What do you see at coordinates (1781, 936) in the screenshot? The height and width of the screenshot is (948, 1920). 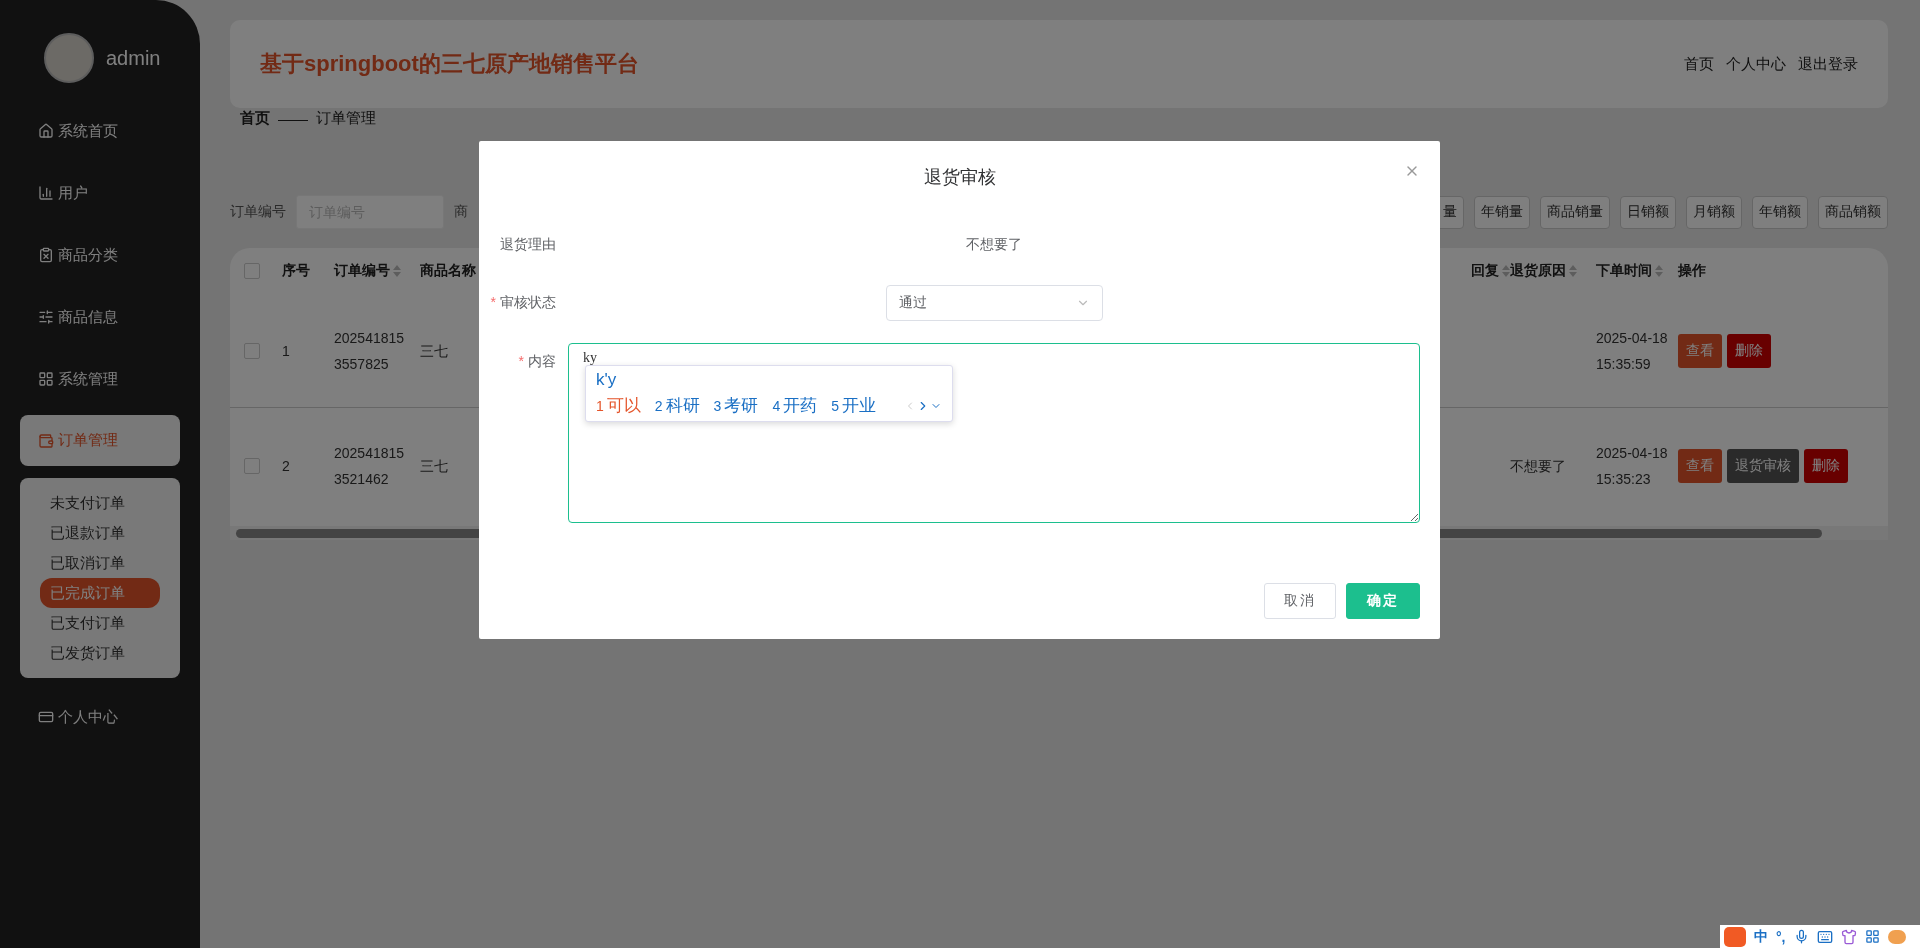 I see `punctuation-toggle: °,` at bounding box center [1781, 936].